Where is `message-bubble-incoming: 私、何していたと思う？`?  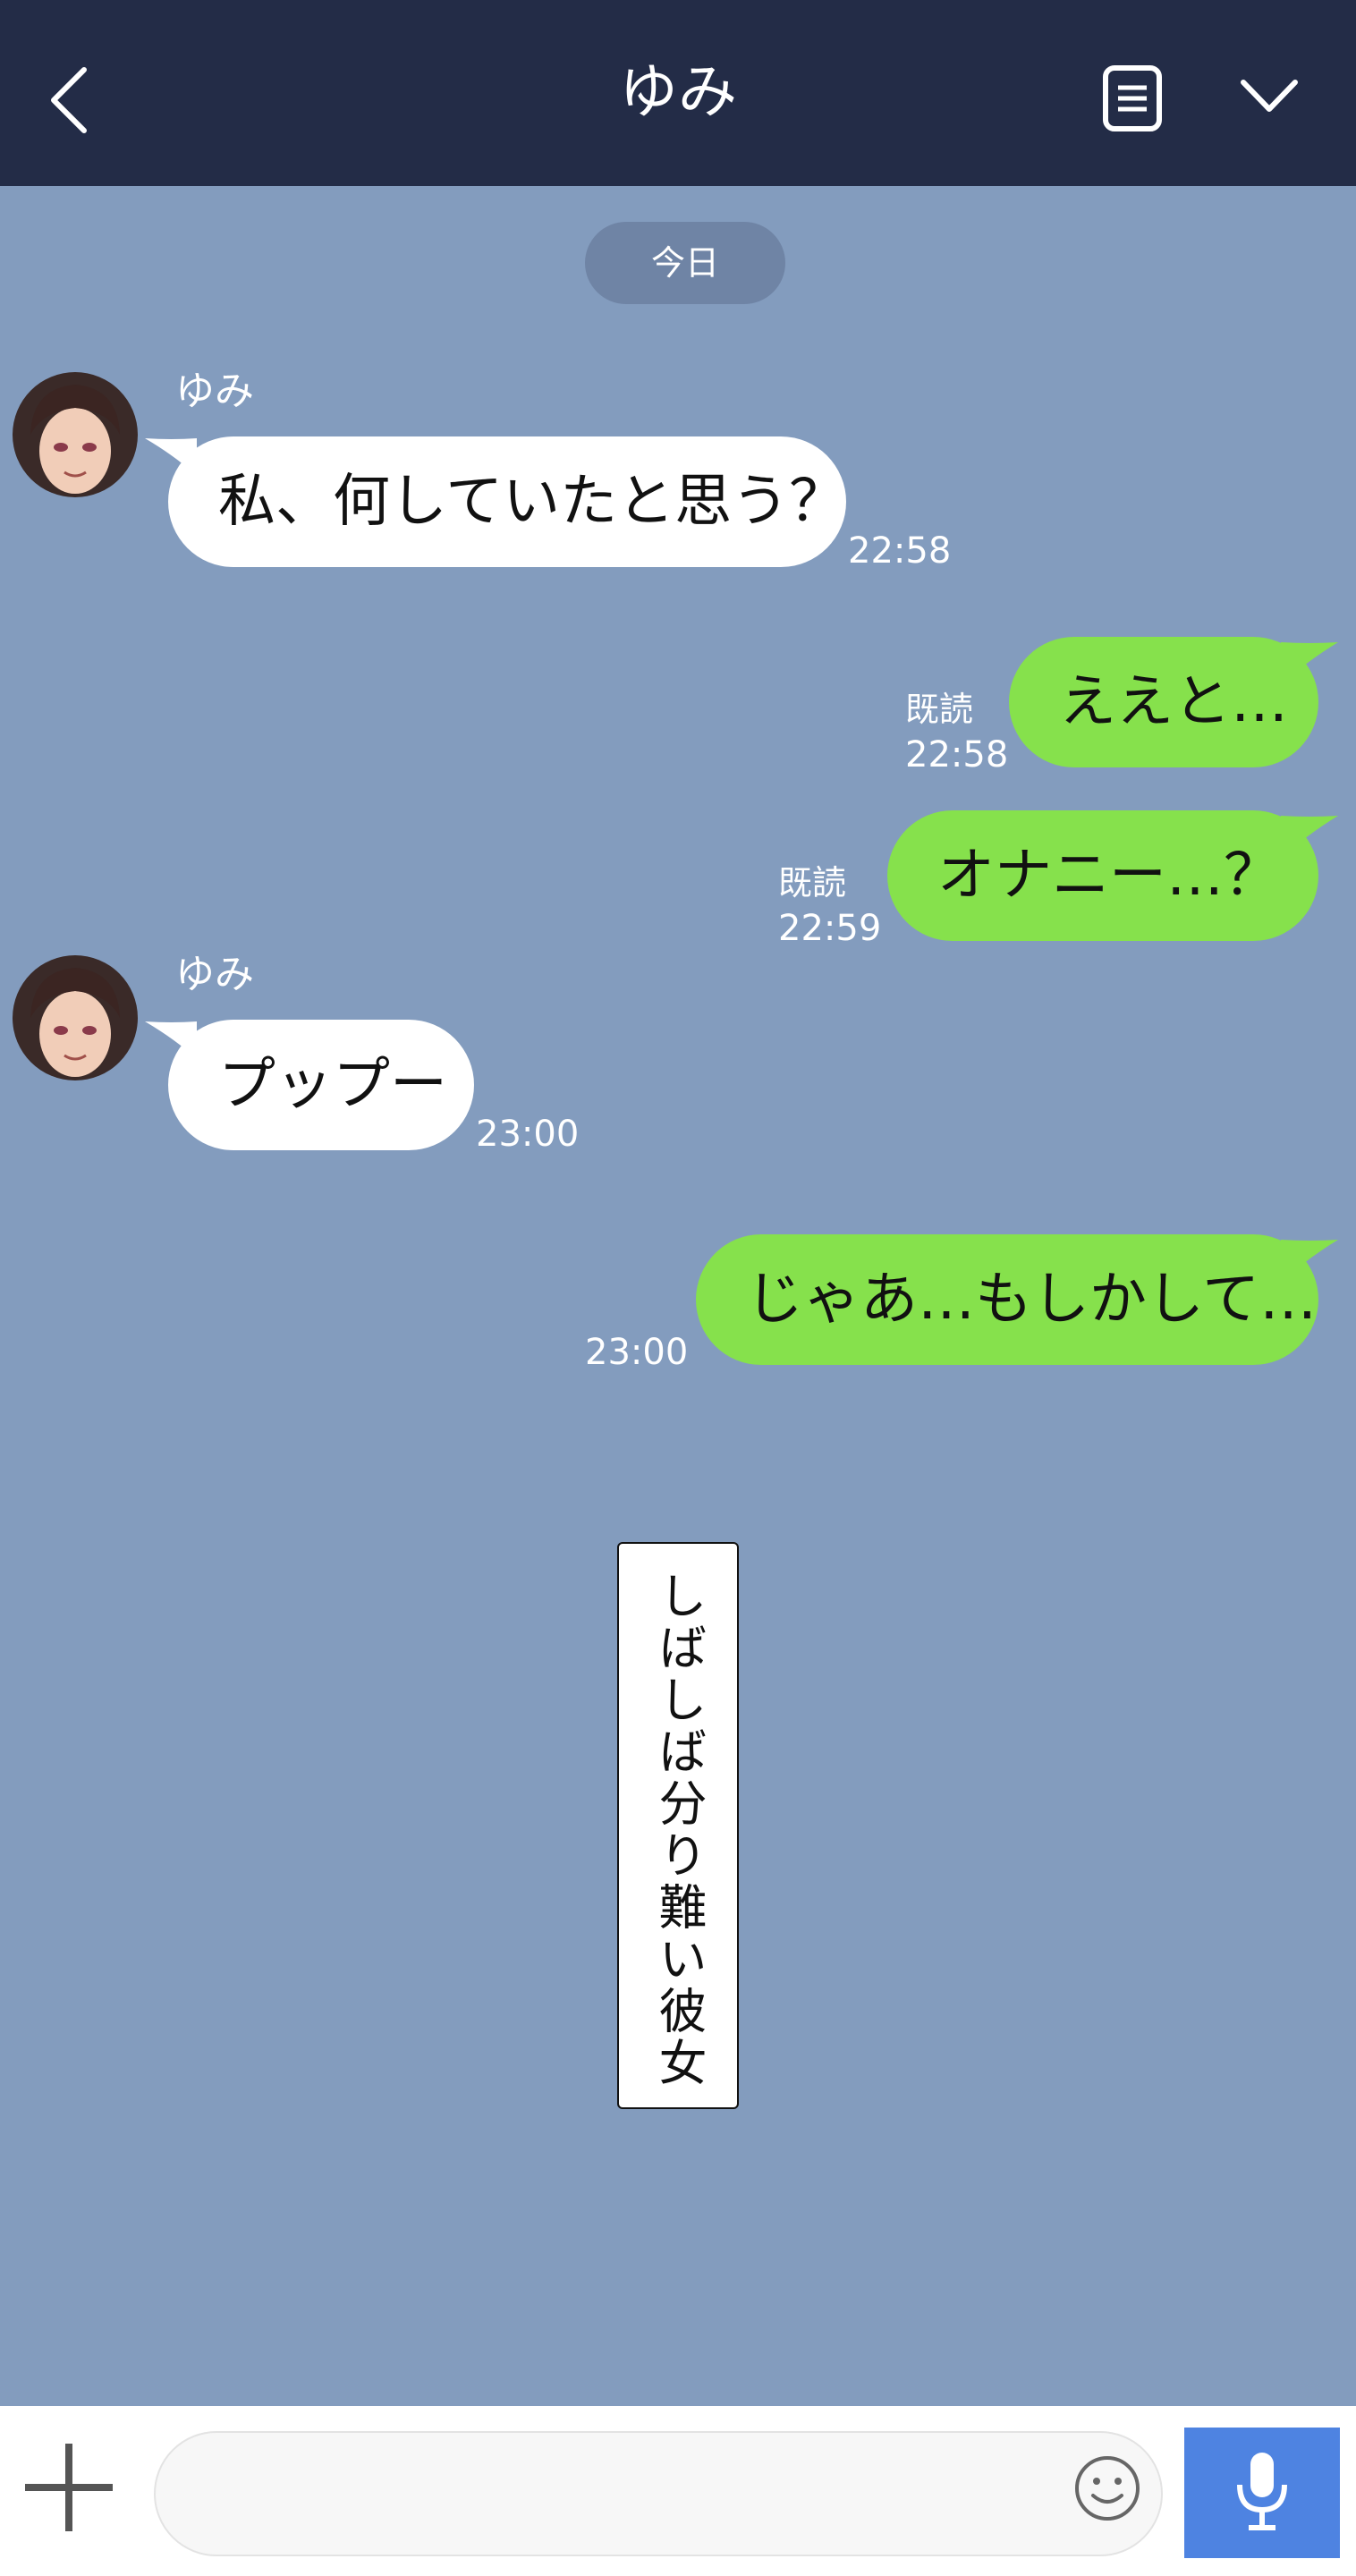
message-bubble-incoming: 私、何していたと思う？ is located at coordinates (507, 501).